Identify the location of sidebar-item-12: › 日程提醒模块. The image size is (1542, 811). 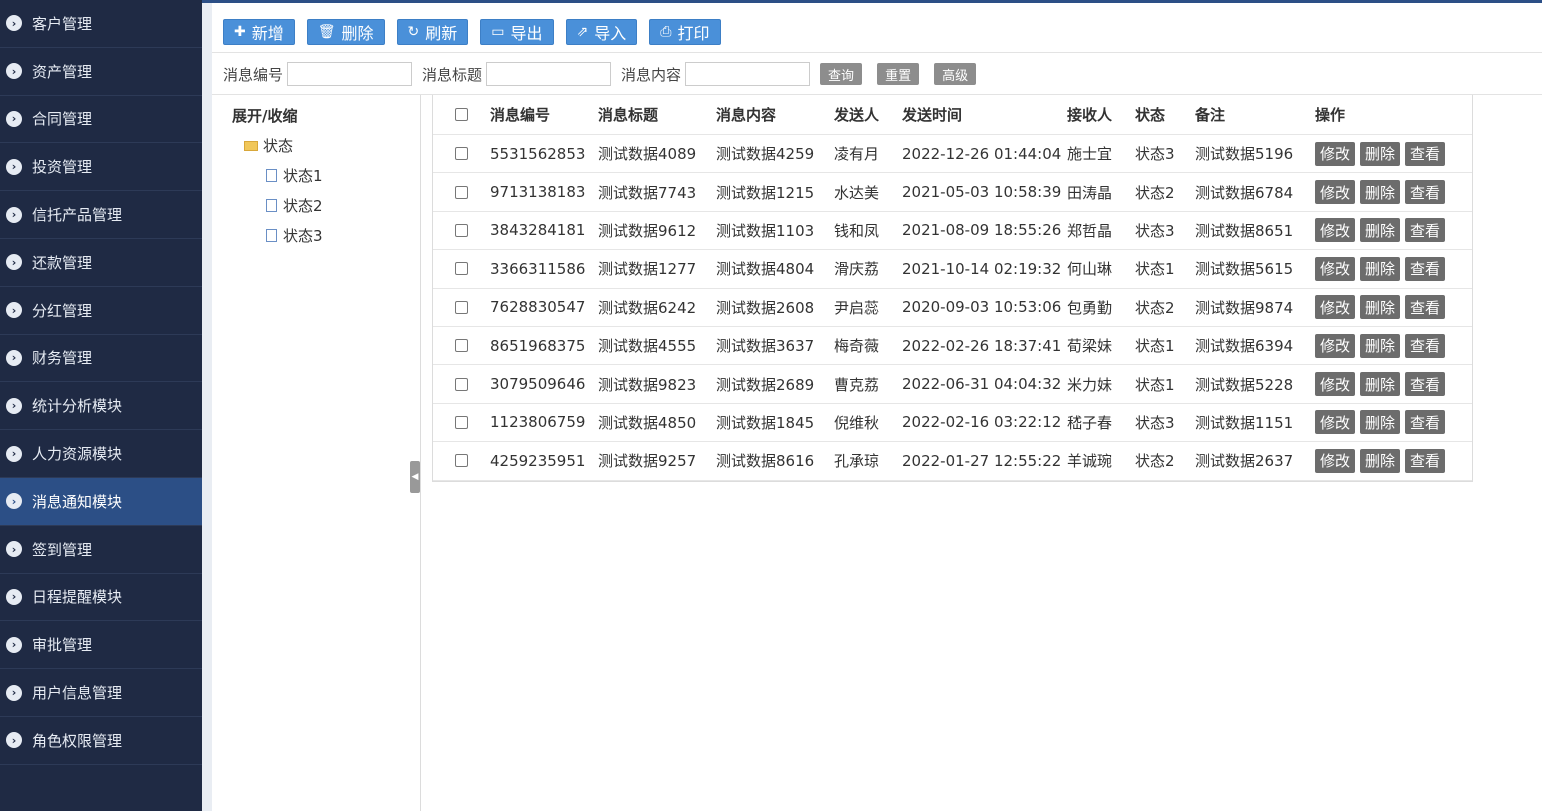
(101, 598).